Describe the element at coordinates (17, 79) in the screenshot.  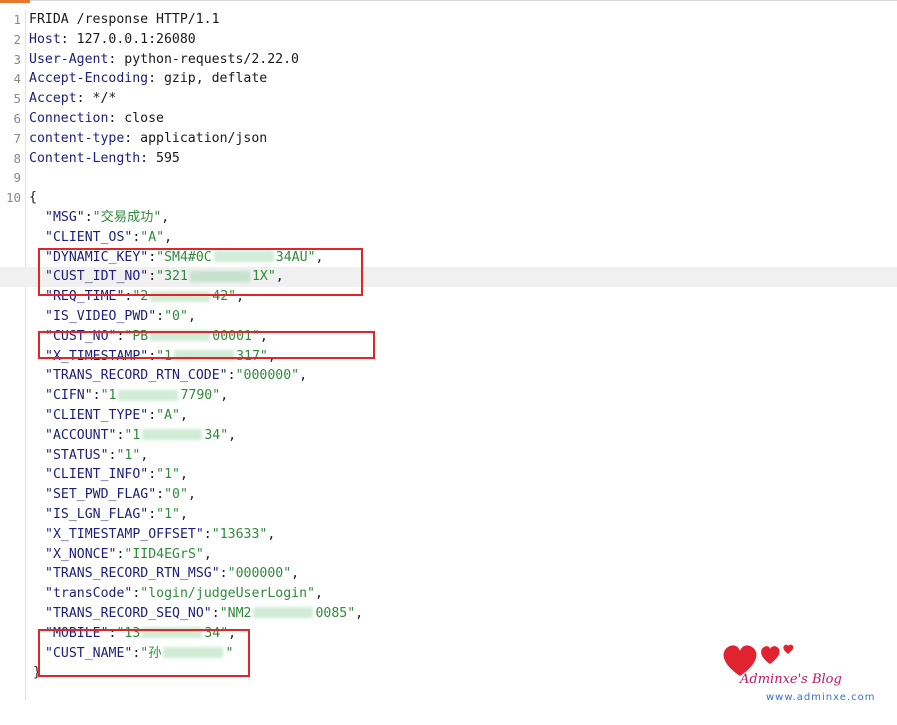
I see `line-number: 4` at that location.